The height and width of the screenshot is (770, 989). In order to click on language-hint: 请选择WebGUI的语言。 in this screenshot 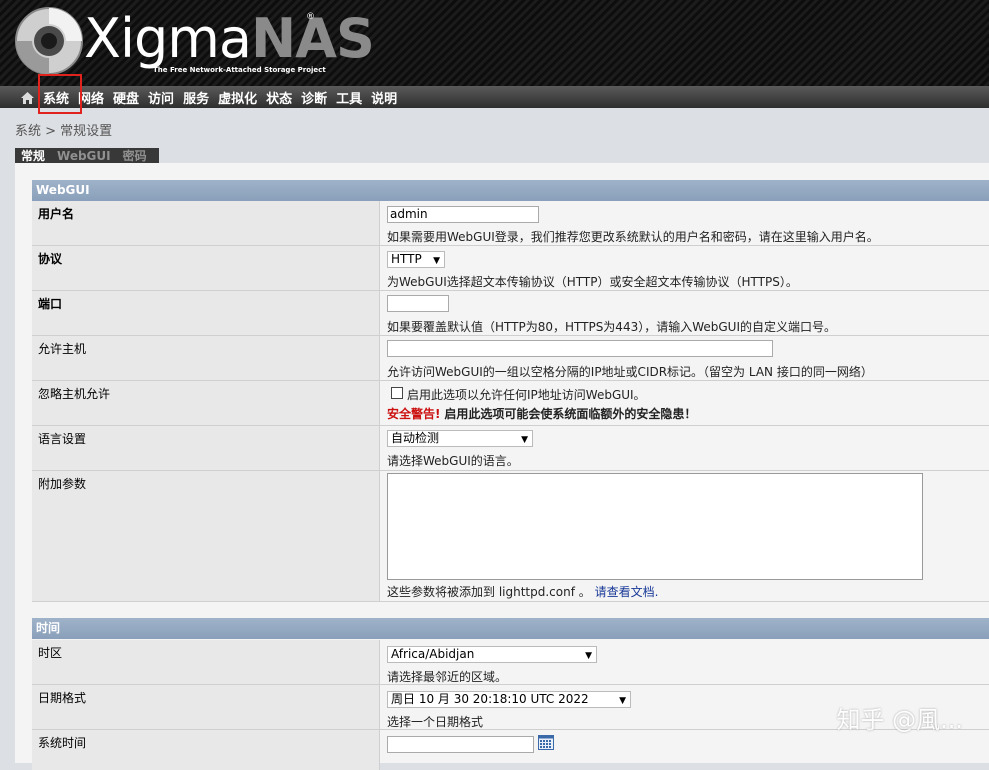, I will do `click(453, 461)`.